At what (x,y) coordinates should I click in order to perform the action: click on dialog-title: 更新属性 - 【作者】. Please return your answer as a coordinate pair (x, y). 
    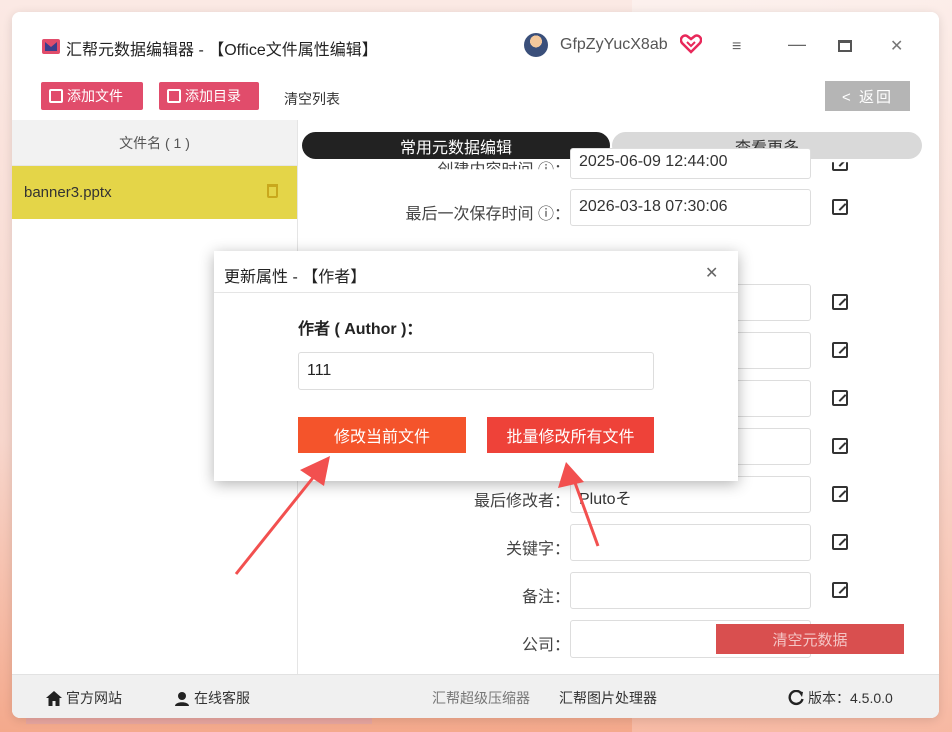
    Looking at the image, I should click on (295, 277).